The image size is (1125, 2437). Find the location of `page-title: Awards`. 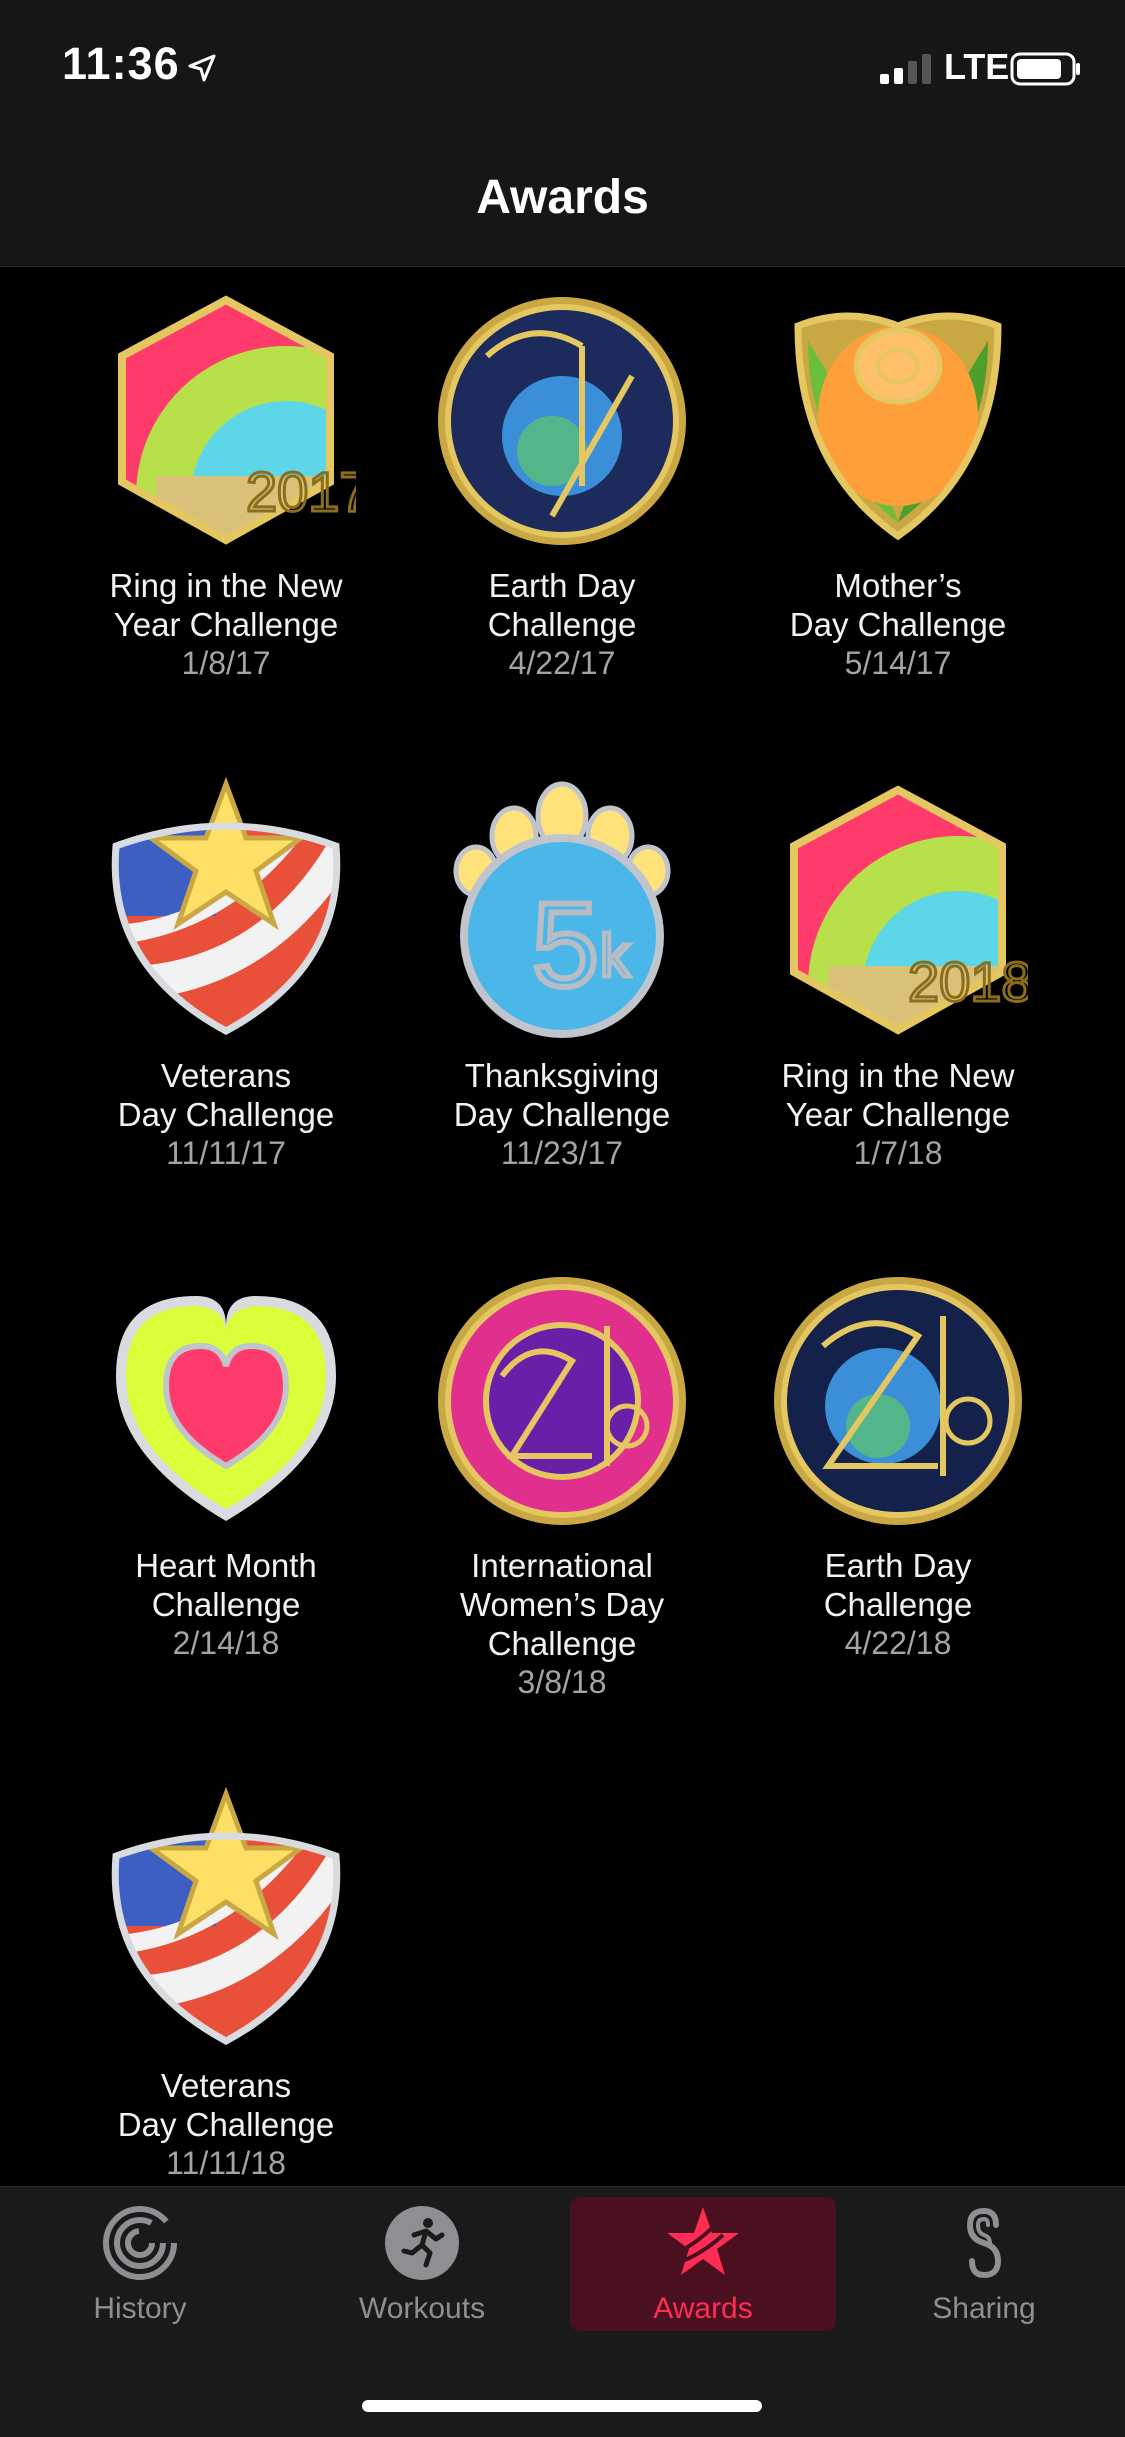

page-title: Awards is located at coordinates (562, 197).